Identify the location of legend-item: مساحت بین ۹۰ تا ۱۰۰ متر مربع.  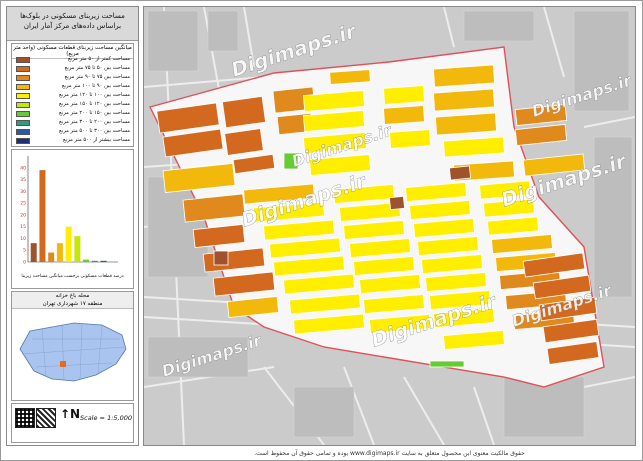
(73, 87).